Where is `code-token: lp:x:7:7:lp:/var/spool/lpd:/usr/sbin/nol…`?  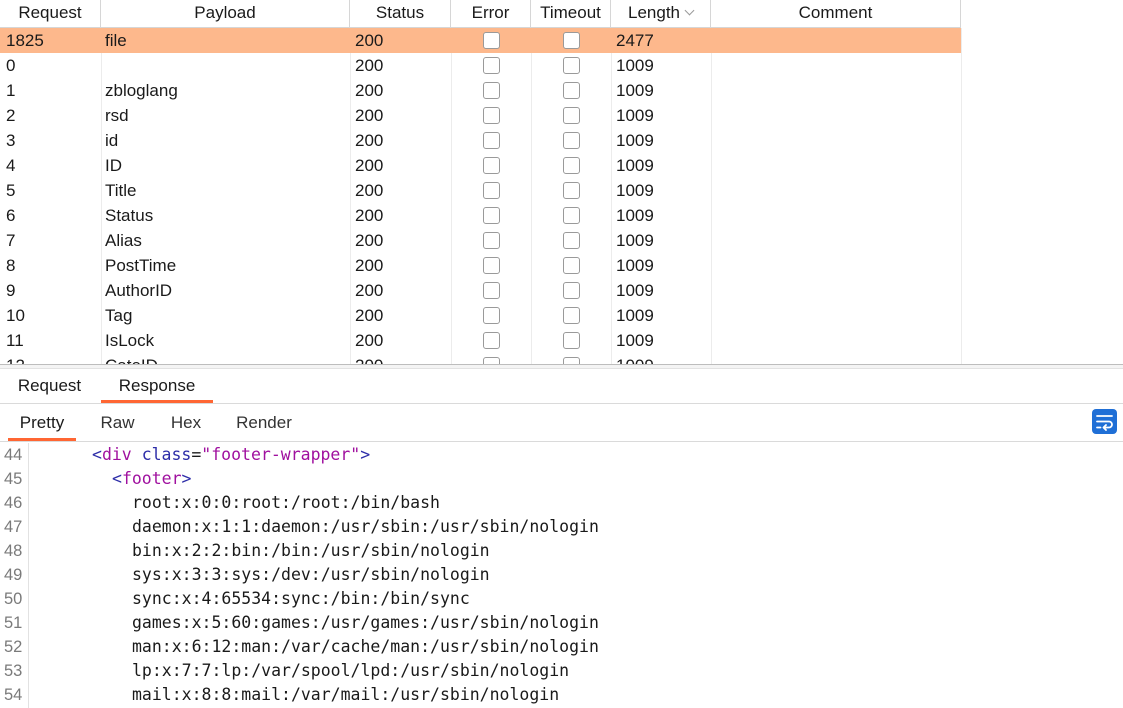 code-token: lp:x:7:7:lp:/var/spool/lpd:/usr/sbin/nol… is located at coordinates (351, 670).